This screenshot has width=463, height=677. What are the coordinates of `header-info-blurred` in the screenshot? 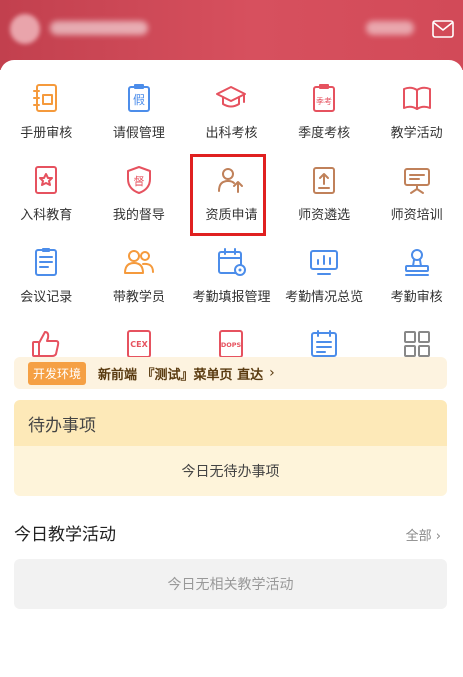 It's located at (390, 28).